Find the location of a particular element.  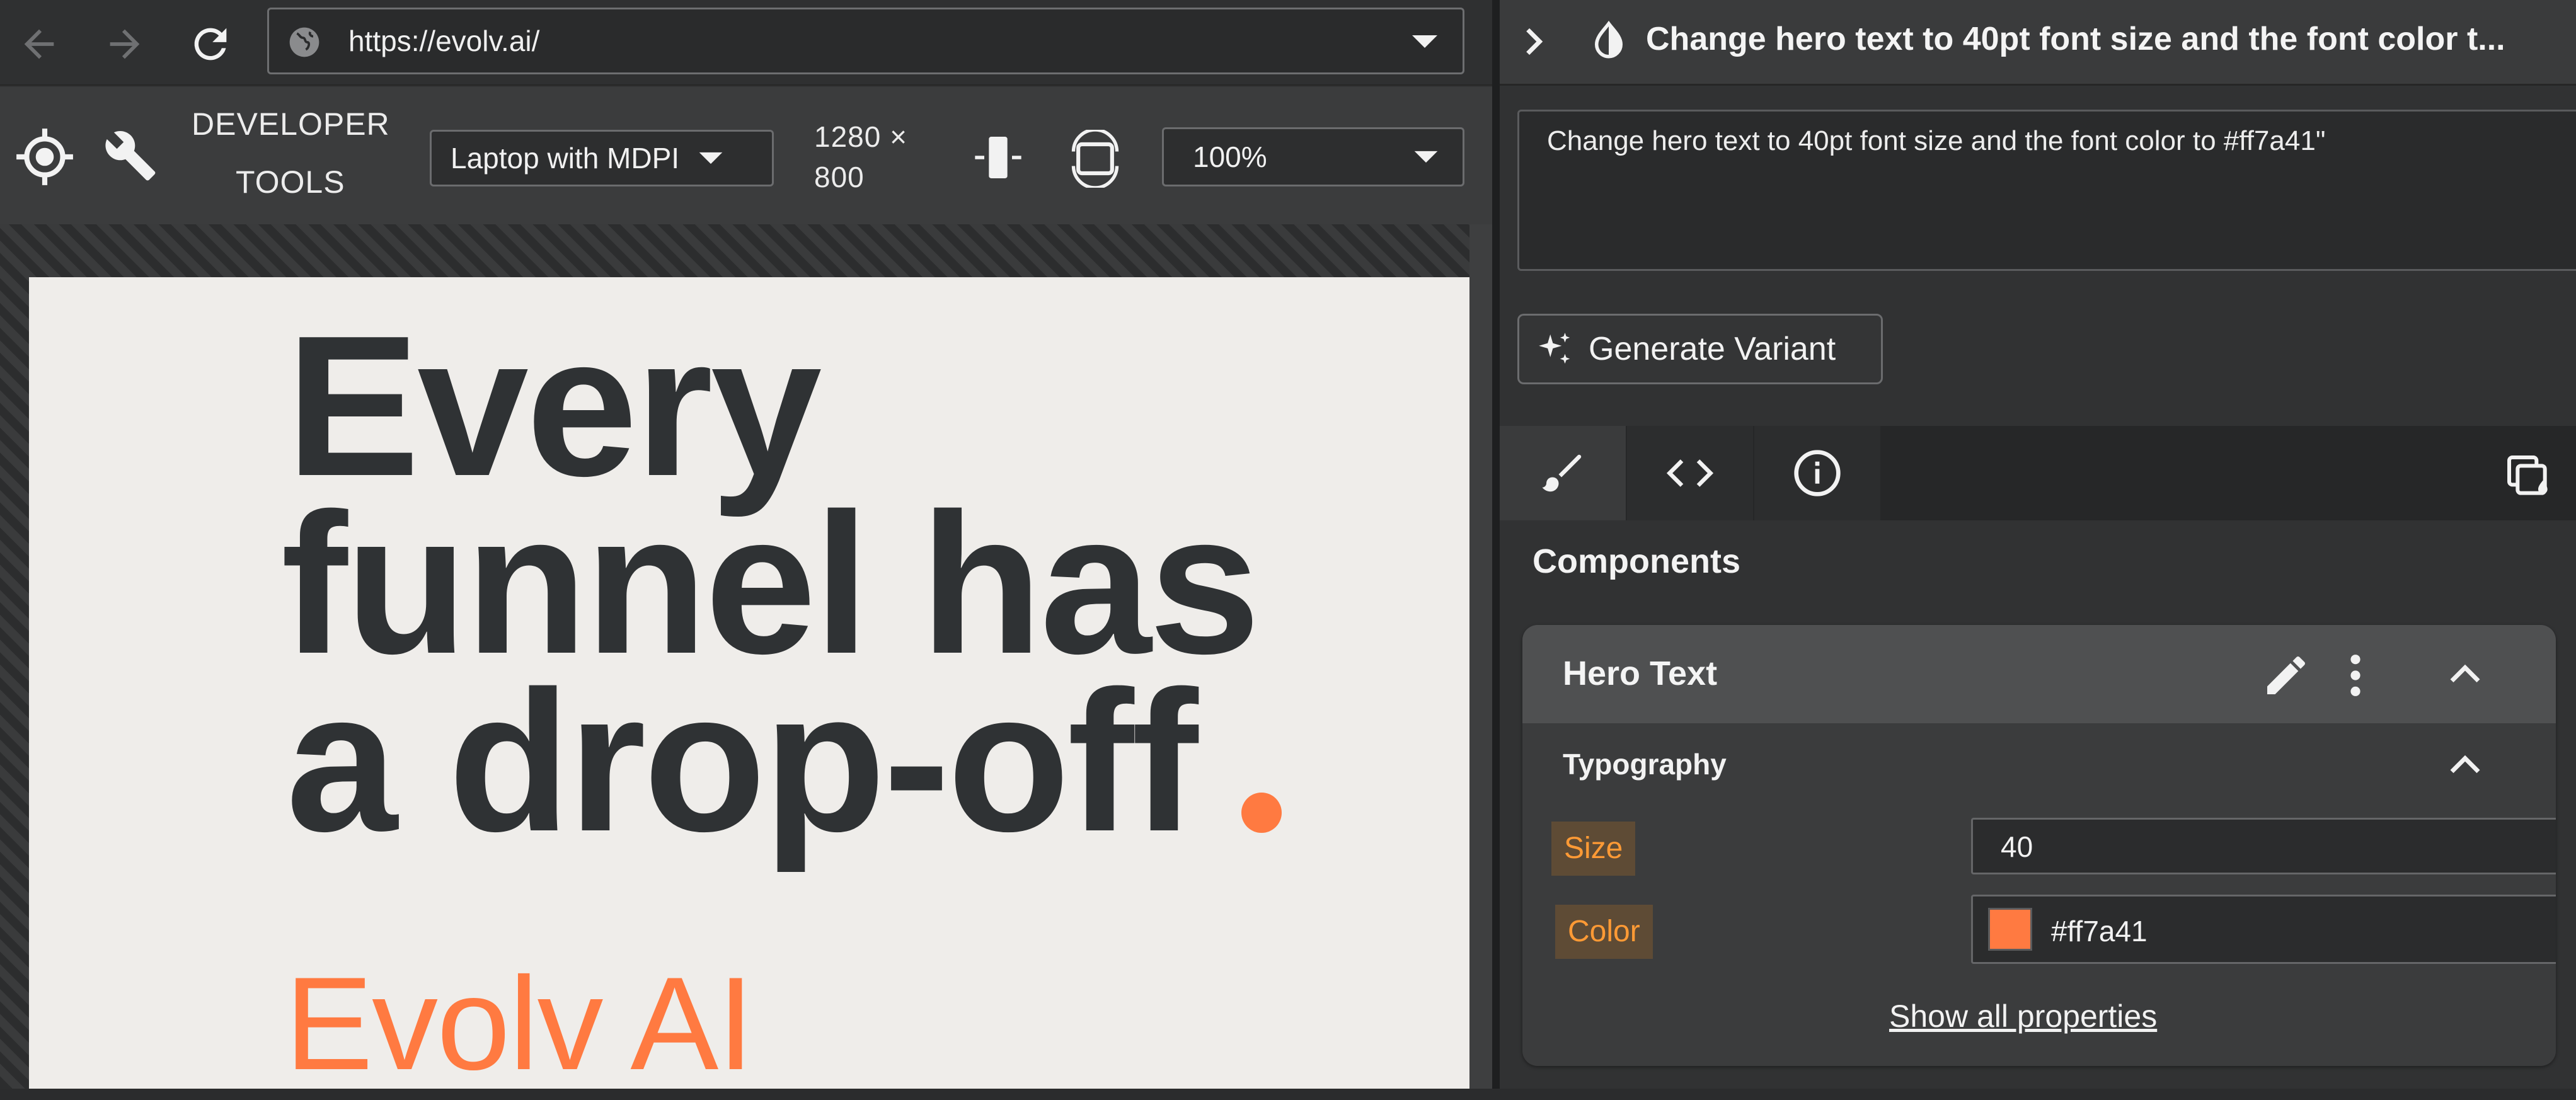

contrast-drop-icon is located at coordinates (1608, 39).